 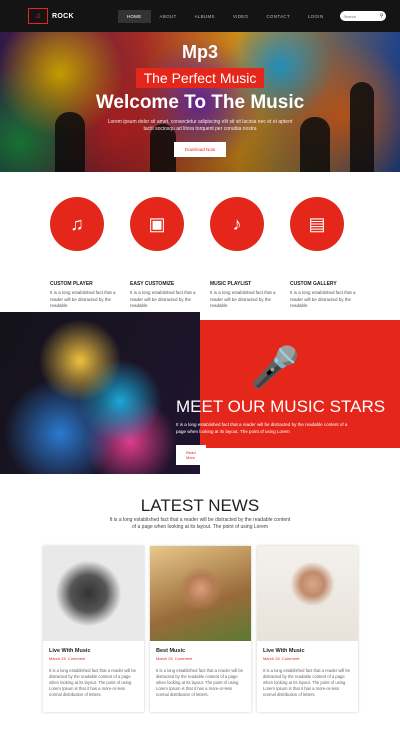 What do you see at coordinates (281, 406) in the screenshot?
I see `music-stars-title: MEET OUR MUSIC STARS` at bounding box center [281, 406].